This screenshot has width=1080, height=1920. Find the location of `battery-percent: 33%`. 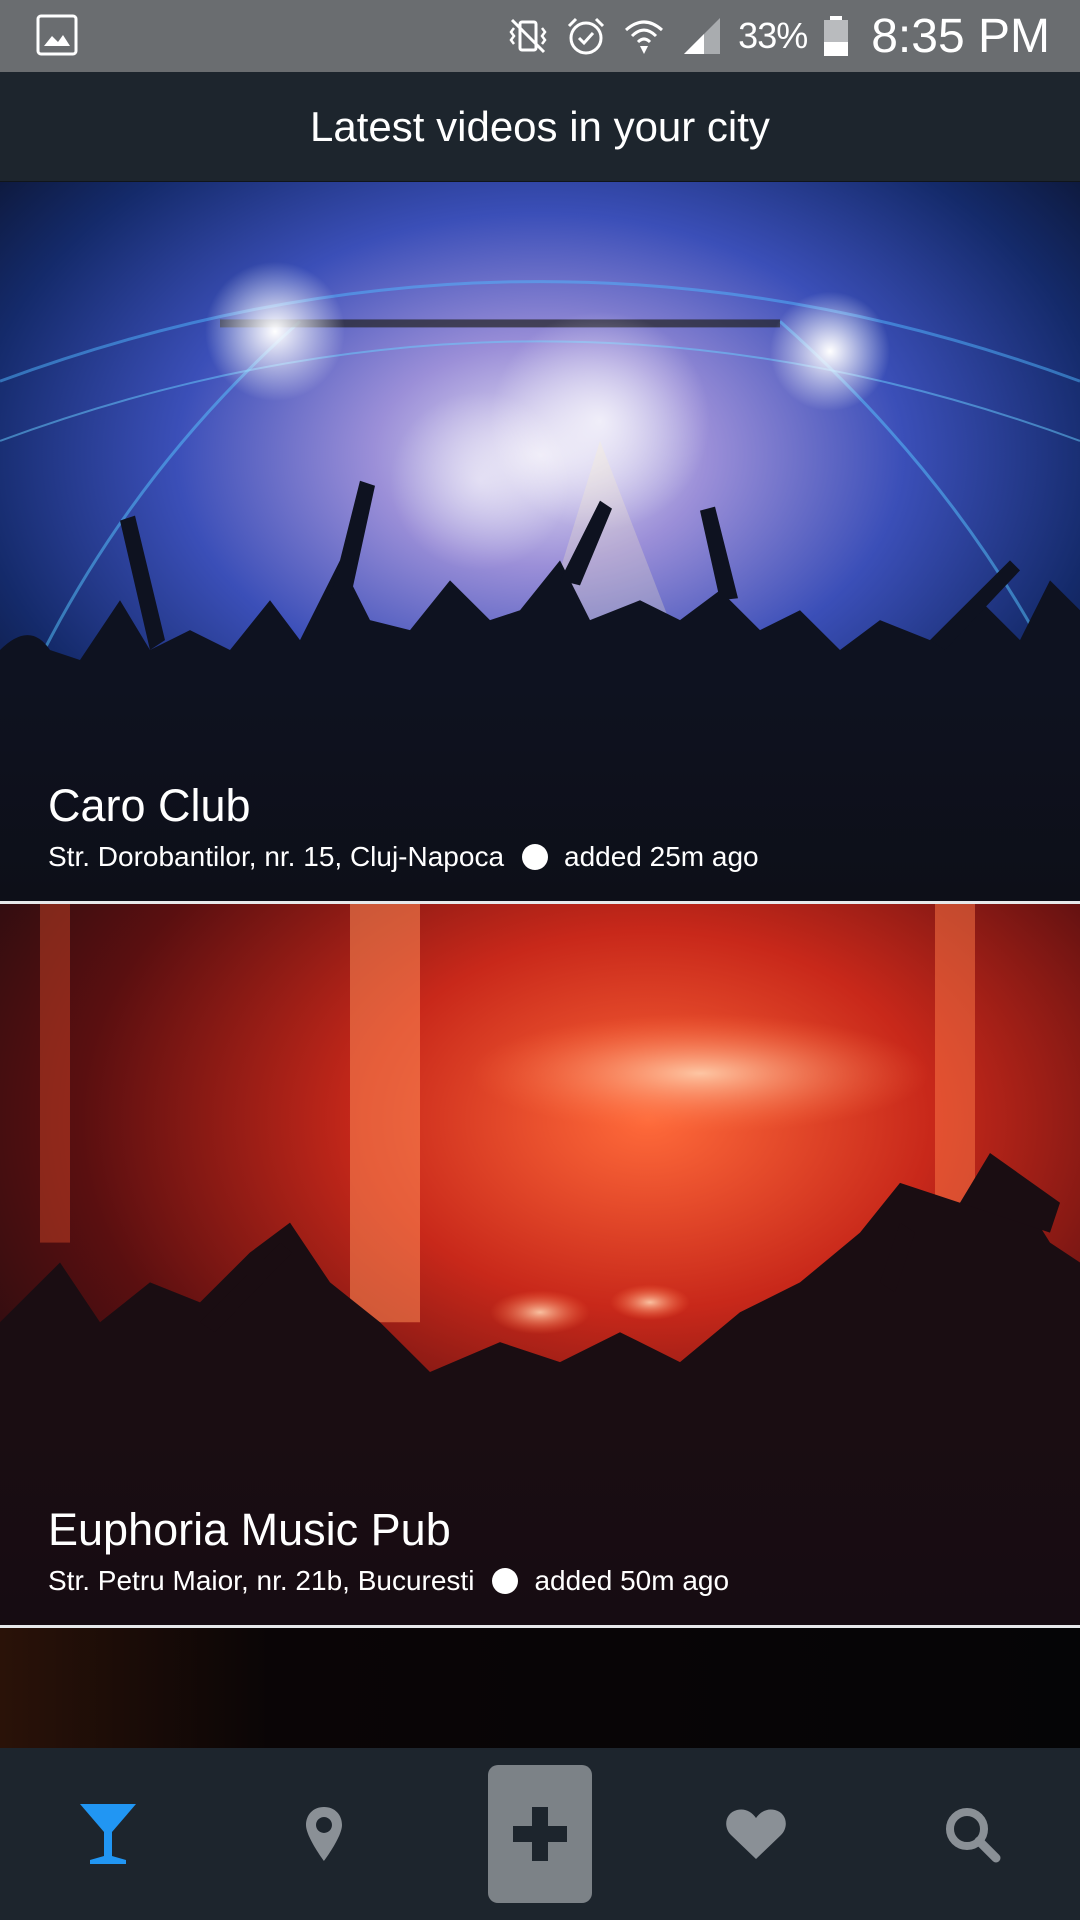

battery-percent: 33% is located at coordinates (773, 35).